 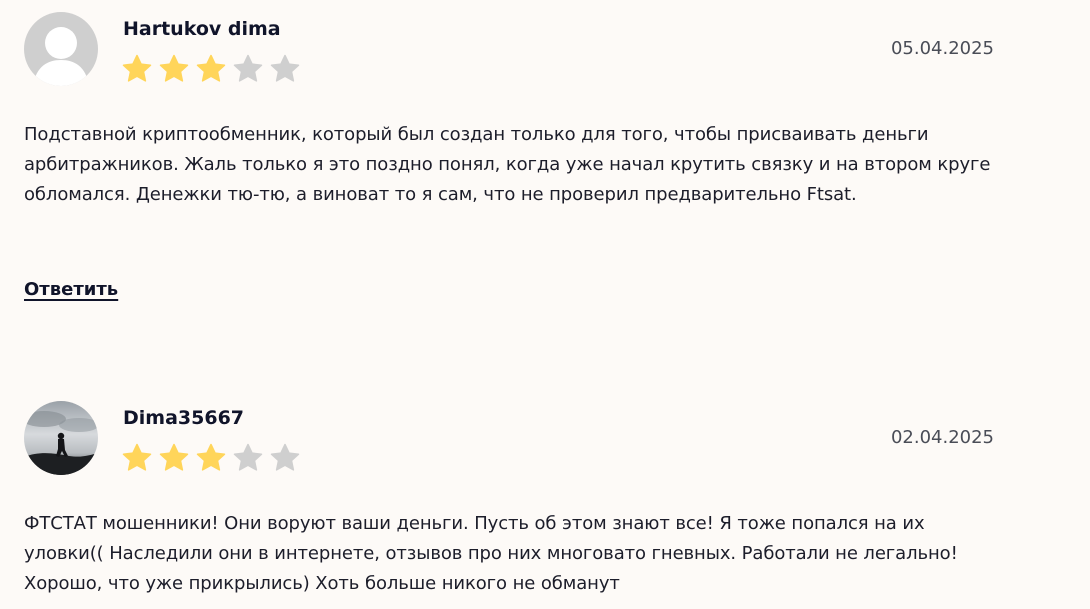 I want to click on default-user-avatar-icon, so click(x=61, y=49).